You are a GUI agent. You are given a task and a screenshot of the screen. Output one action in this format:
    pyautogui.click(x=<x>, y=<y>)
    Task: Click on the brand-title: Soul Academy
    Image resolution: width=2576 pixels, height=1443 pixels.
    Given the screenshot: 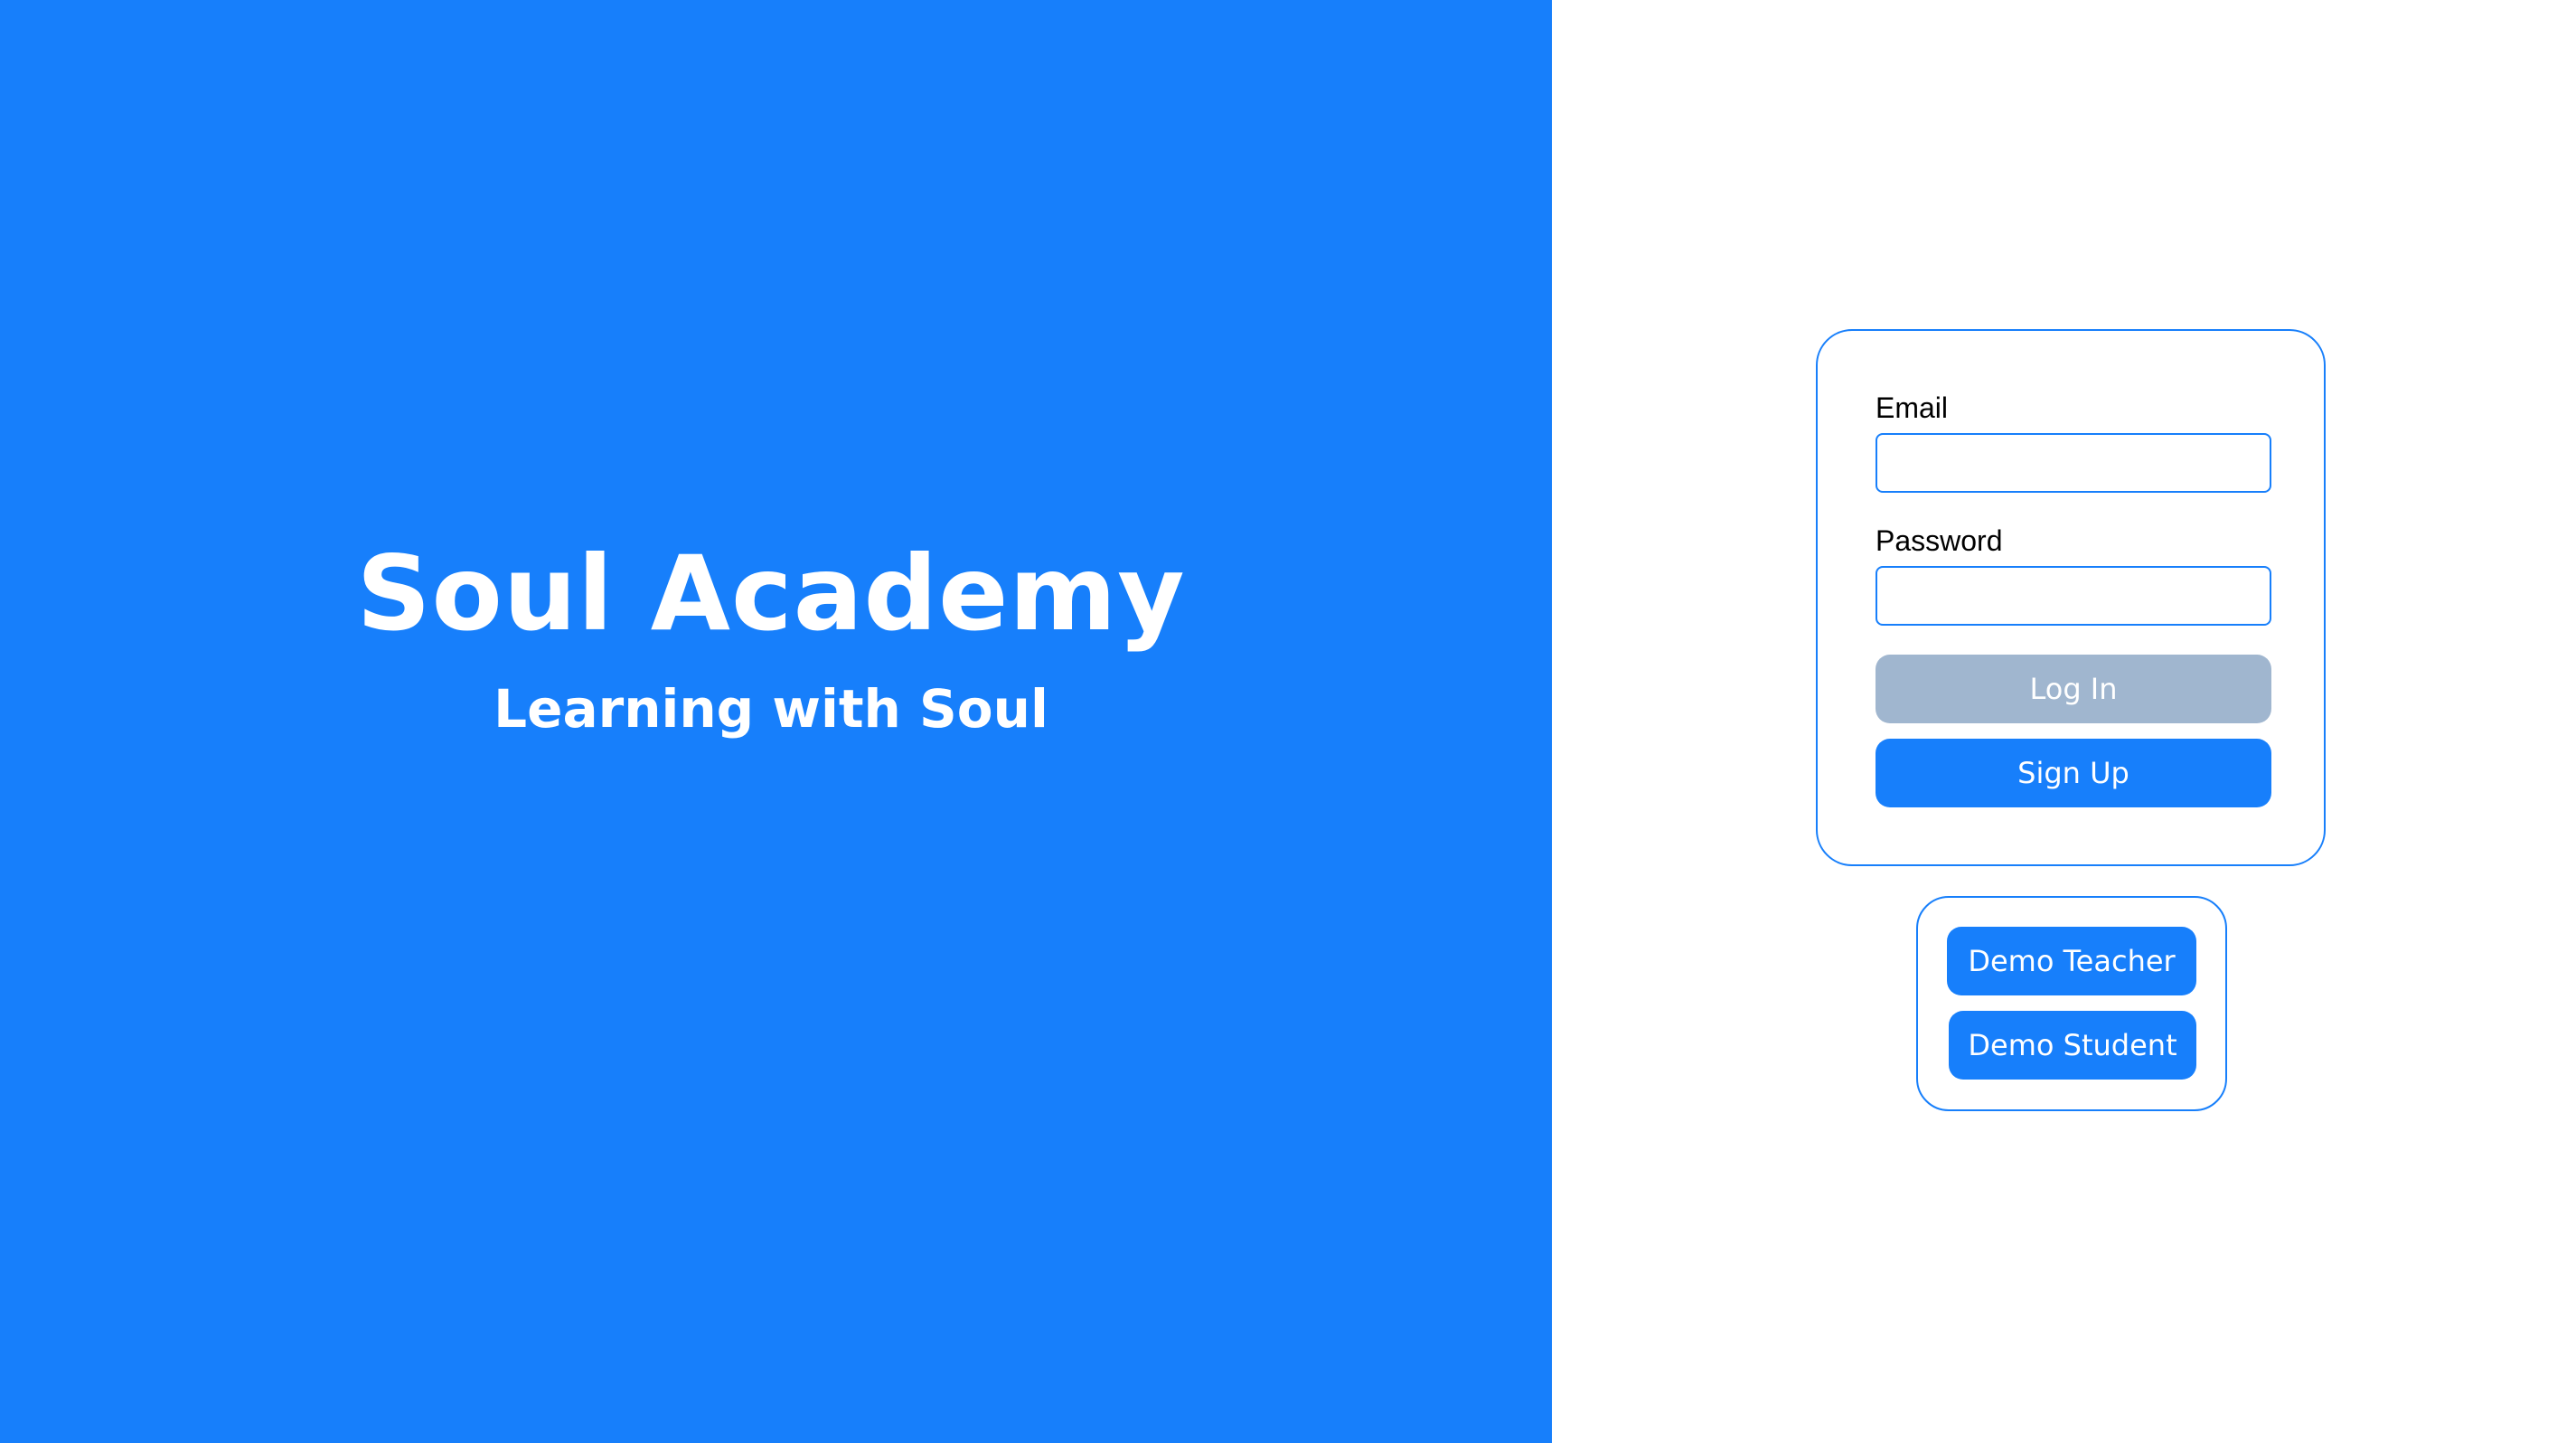 What is the action you would take?
    pyautogui.click(x=771, y=593)
    